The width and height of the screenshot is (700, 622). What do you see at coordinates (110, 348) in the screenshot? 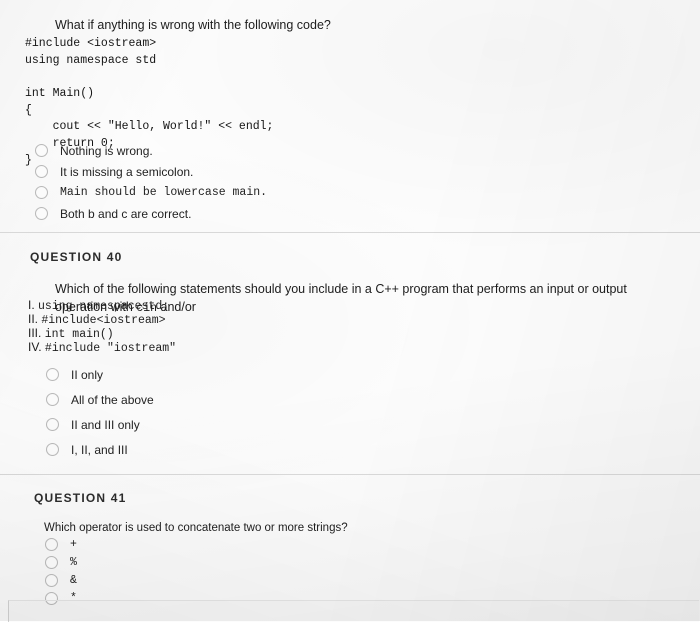
I see `statement-text: #include "iostream"` at bounding box center [110, 348].